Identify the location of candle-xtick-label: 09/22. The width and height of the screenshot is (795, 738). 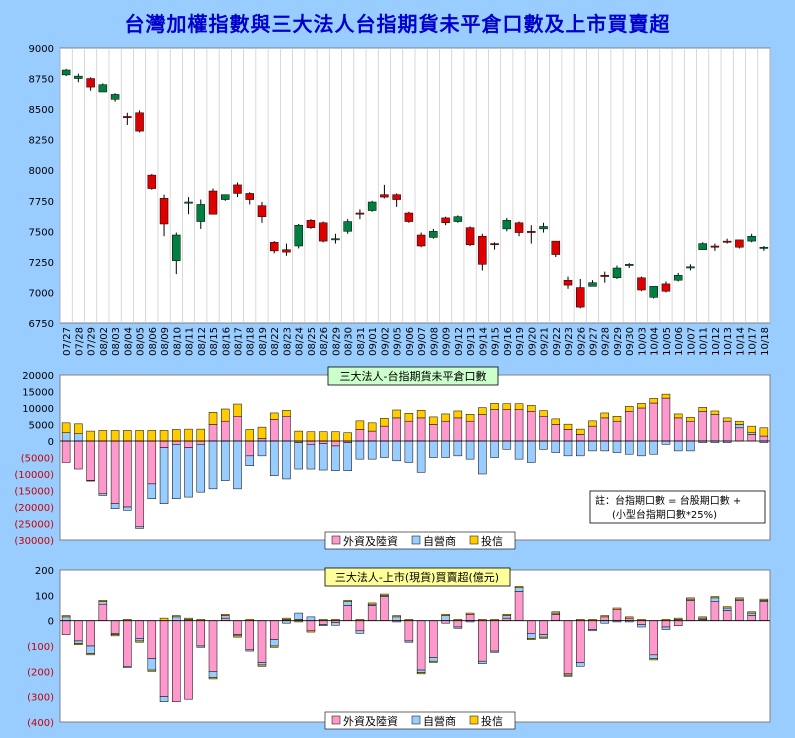
(557, 341).